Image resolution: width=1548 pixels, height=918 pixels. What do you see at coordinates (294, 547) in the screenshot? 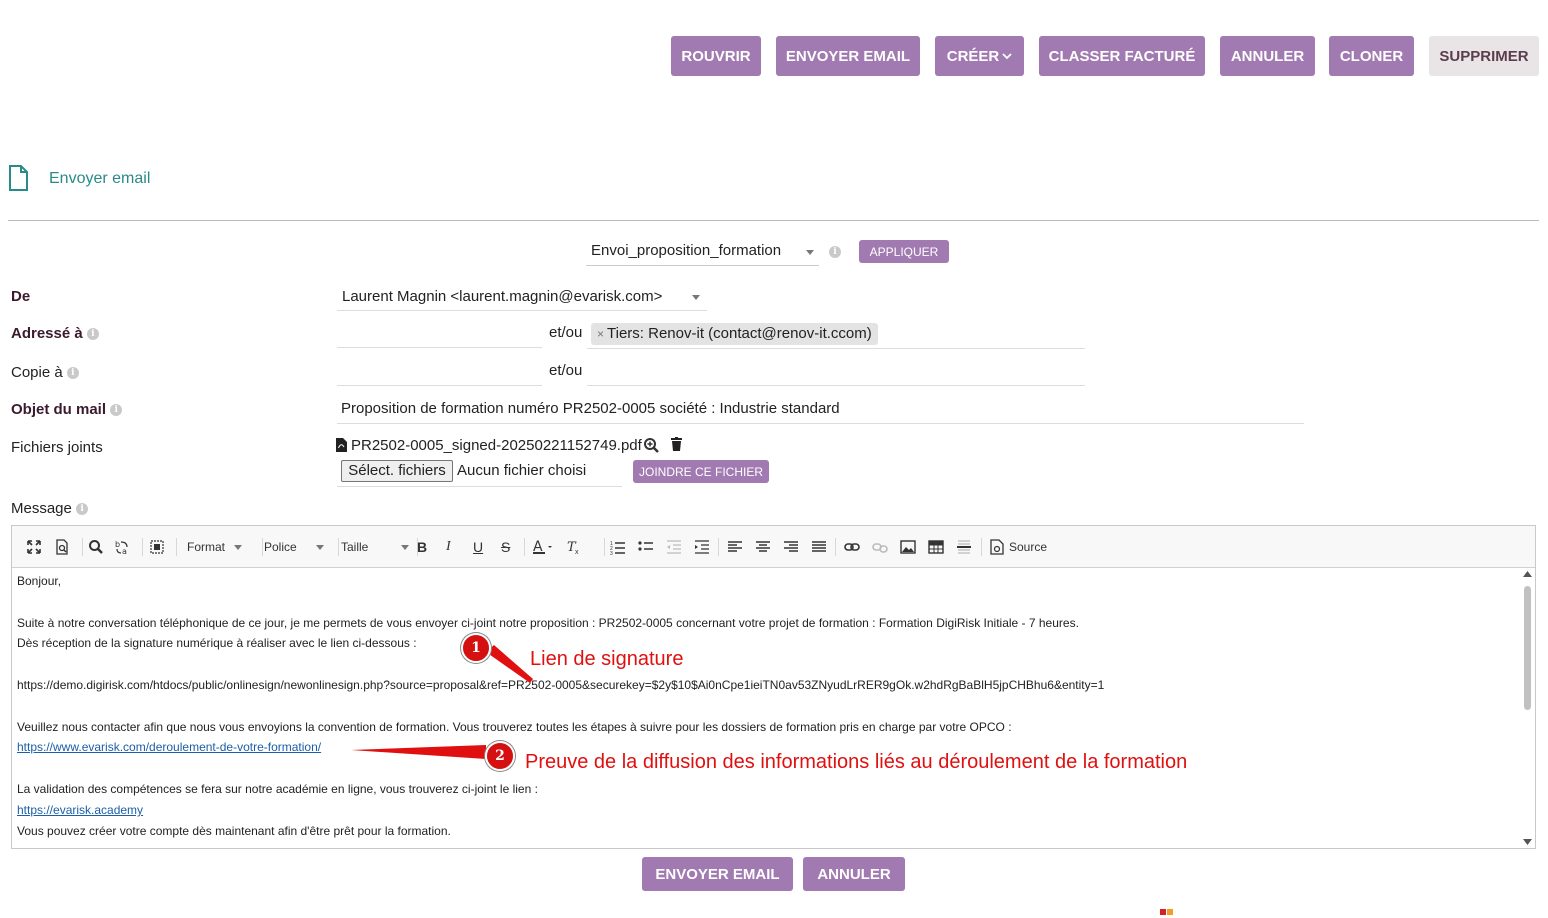
I see `font-dropdown: Police` at bounding box center [294, 547].